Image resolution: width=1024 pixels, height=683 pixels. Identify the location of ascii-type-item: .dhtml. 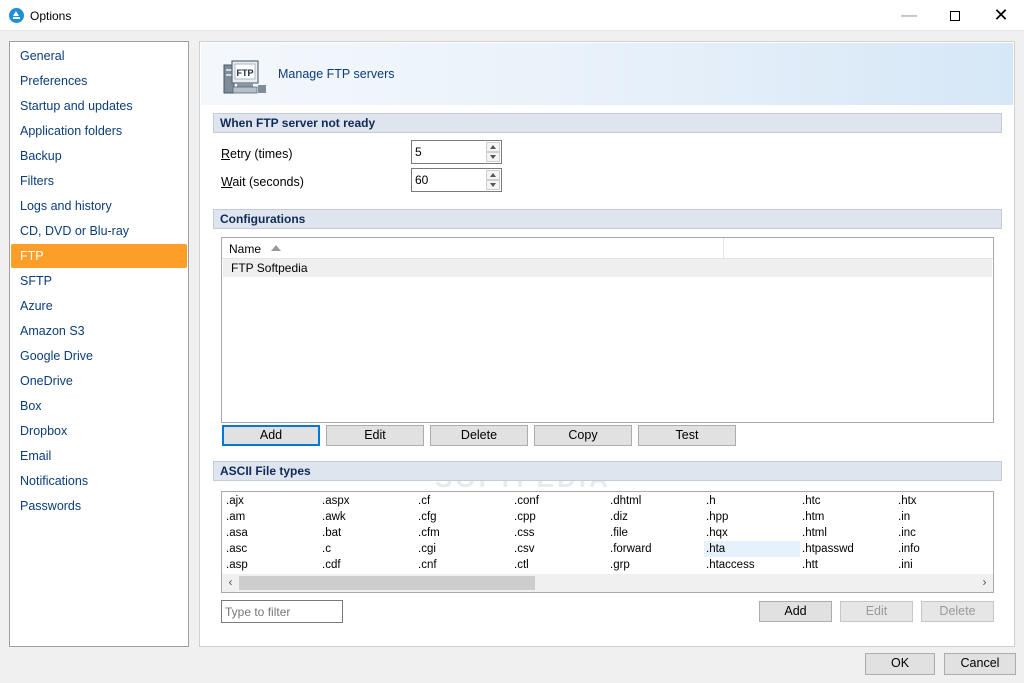
(656, 501).